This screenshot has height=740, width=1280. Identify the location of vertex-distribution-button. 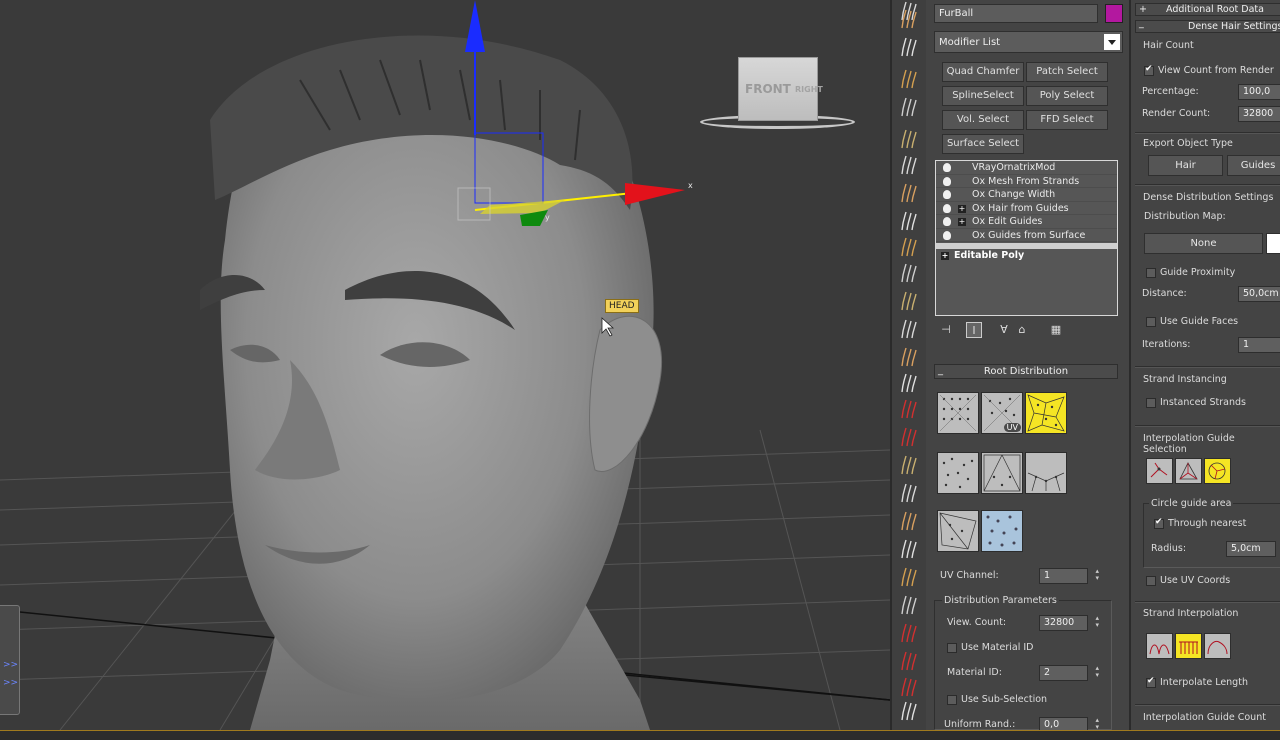
(1046, 473).